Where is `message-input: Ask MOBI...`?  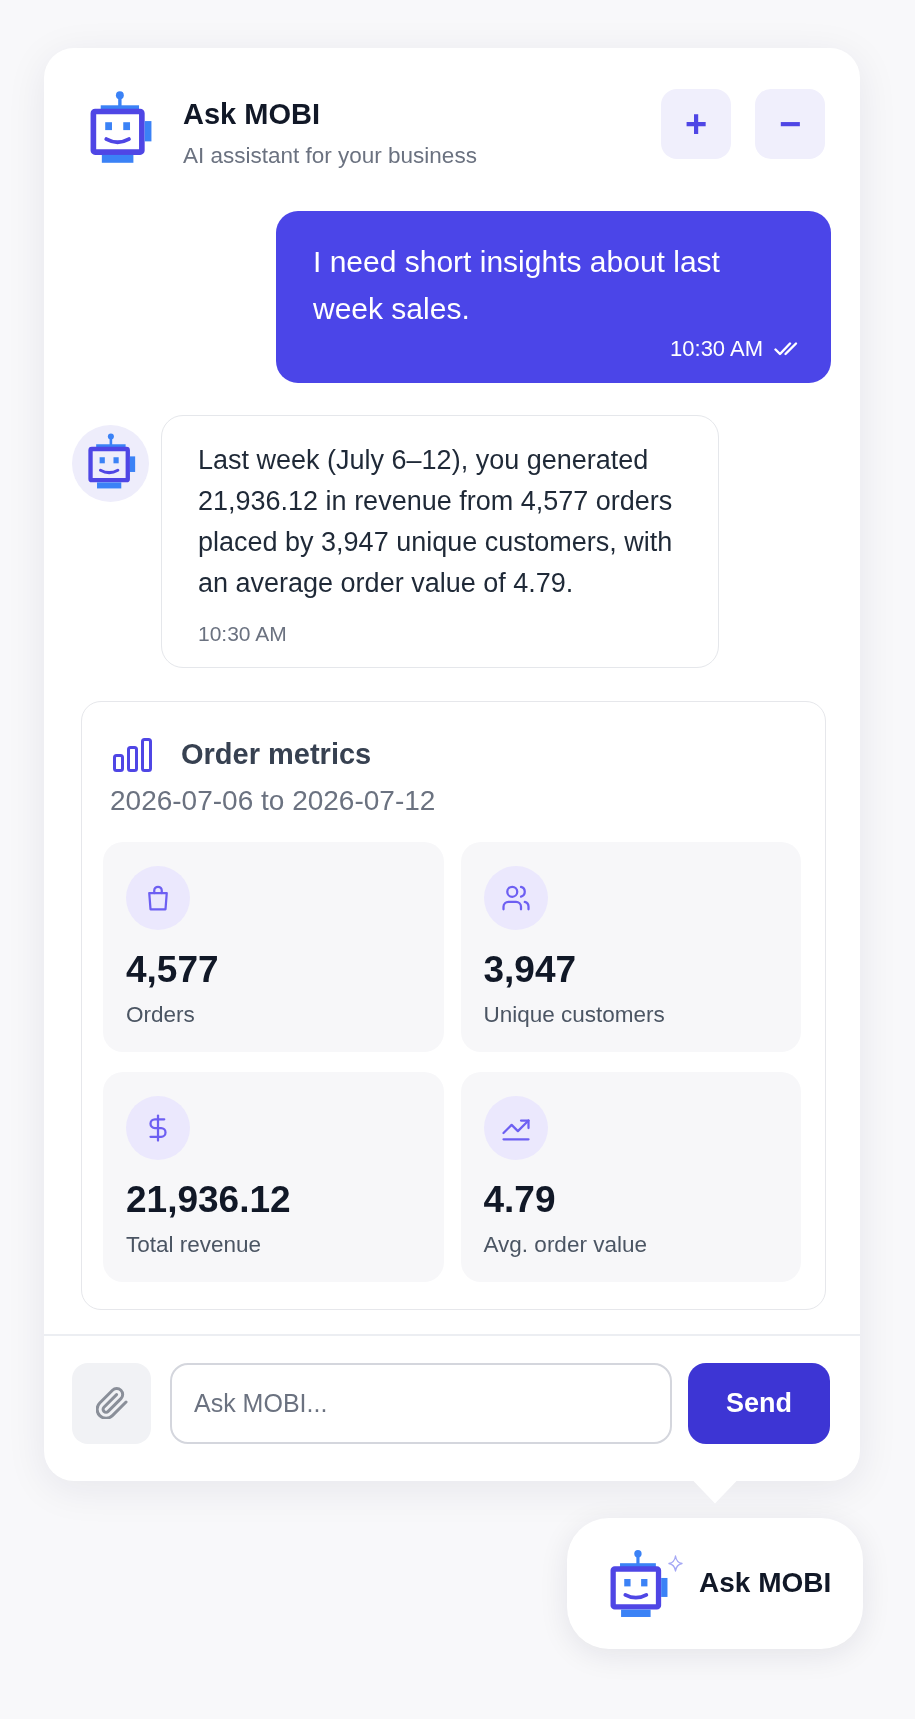 message-input: Ask MOBI... is located at coordinates (421, 1403).